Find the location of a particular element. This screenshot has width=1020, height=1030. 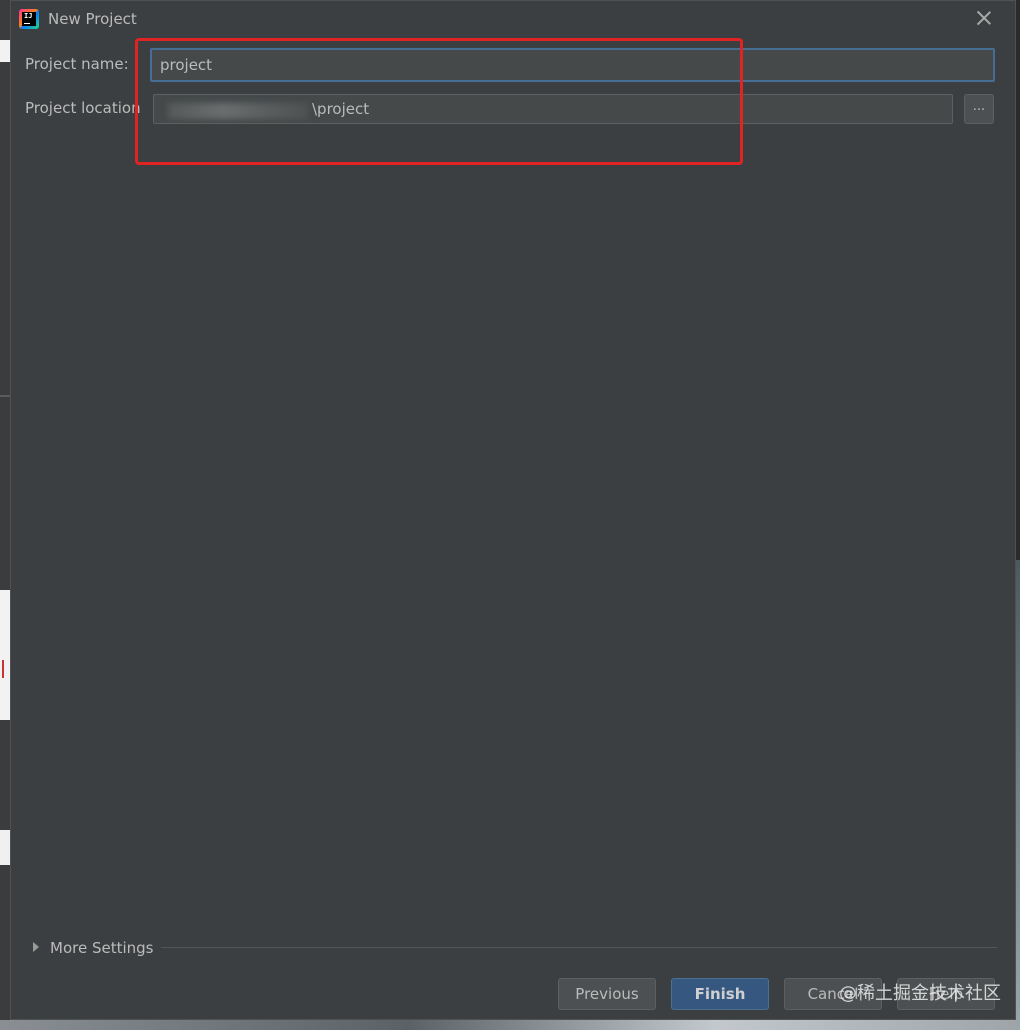

cancel-button: Cancel is located at coordinates (833, 994).